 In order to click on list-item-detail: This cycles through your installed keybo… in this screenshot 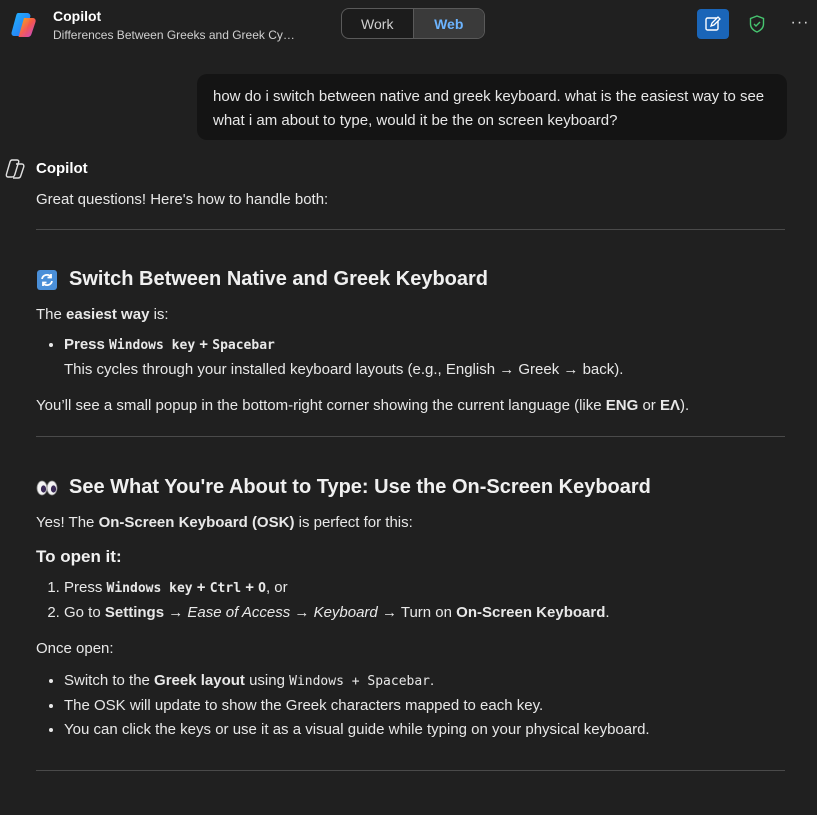, I will do `click(344, 369)`.